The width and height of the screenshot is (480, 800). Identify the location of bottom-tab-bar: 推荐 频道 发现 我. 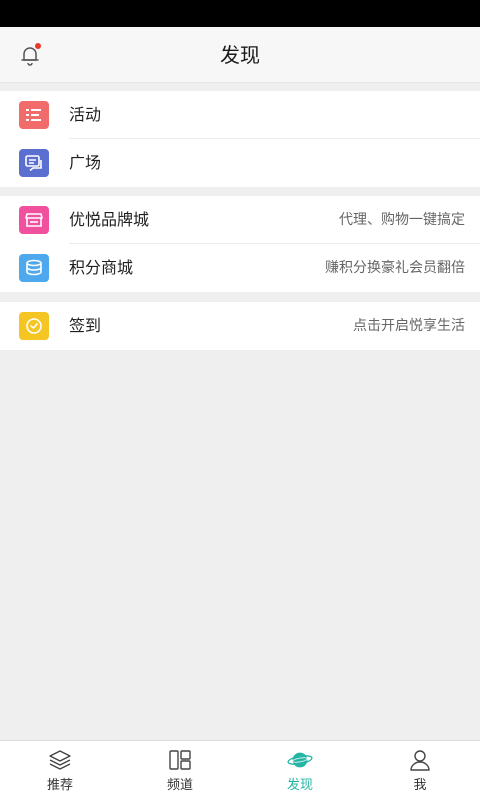
(240, 770).